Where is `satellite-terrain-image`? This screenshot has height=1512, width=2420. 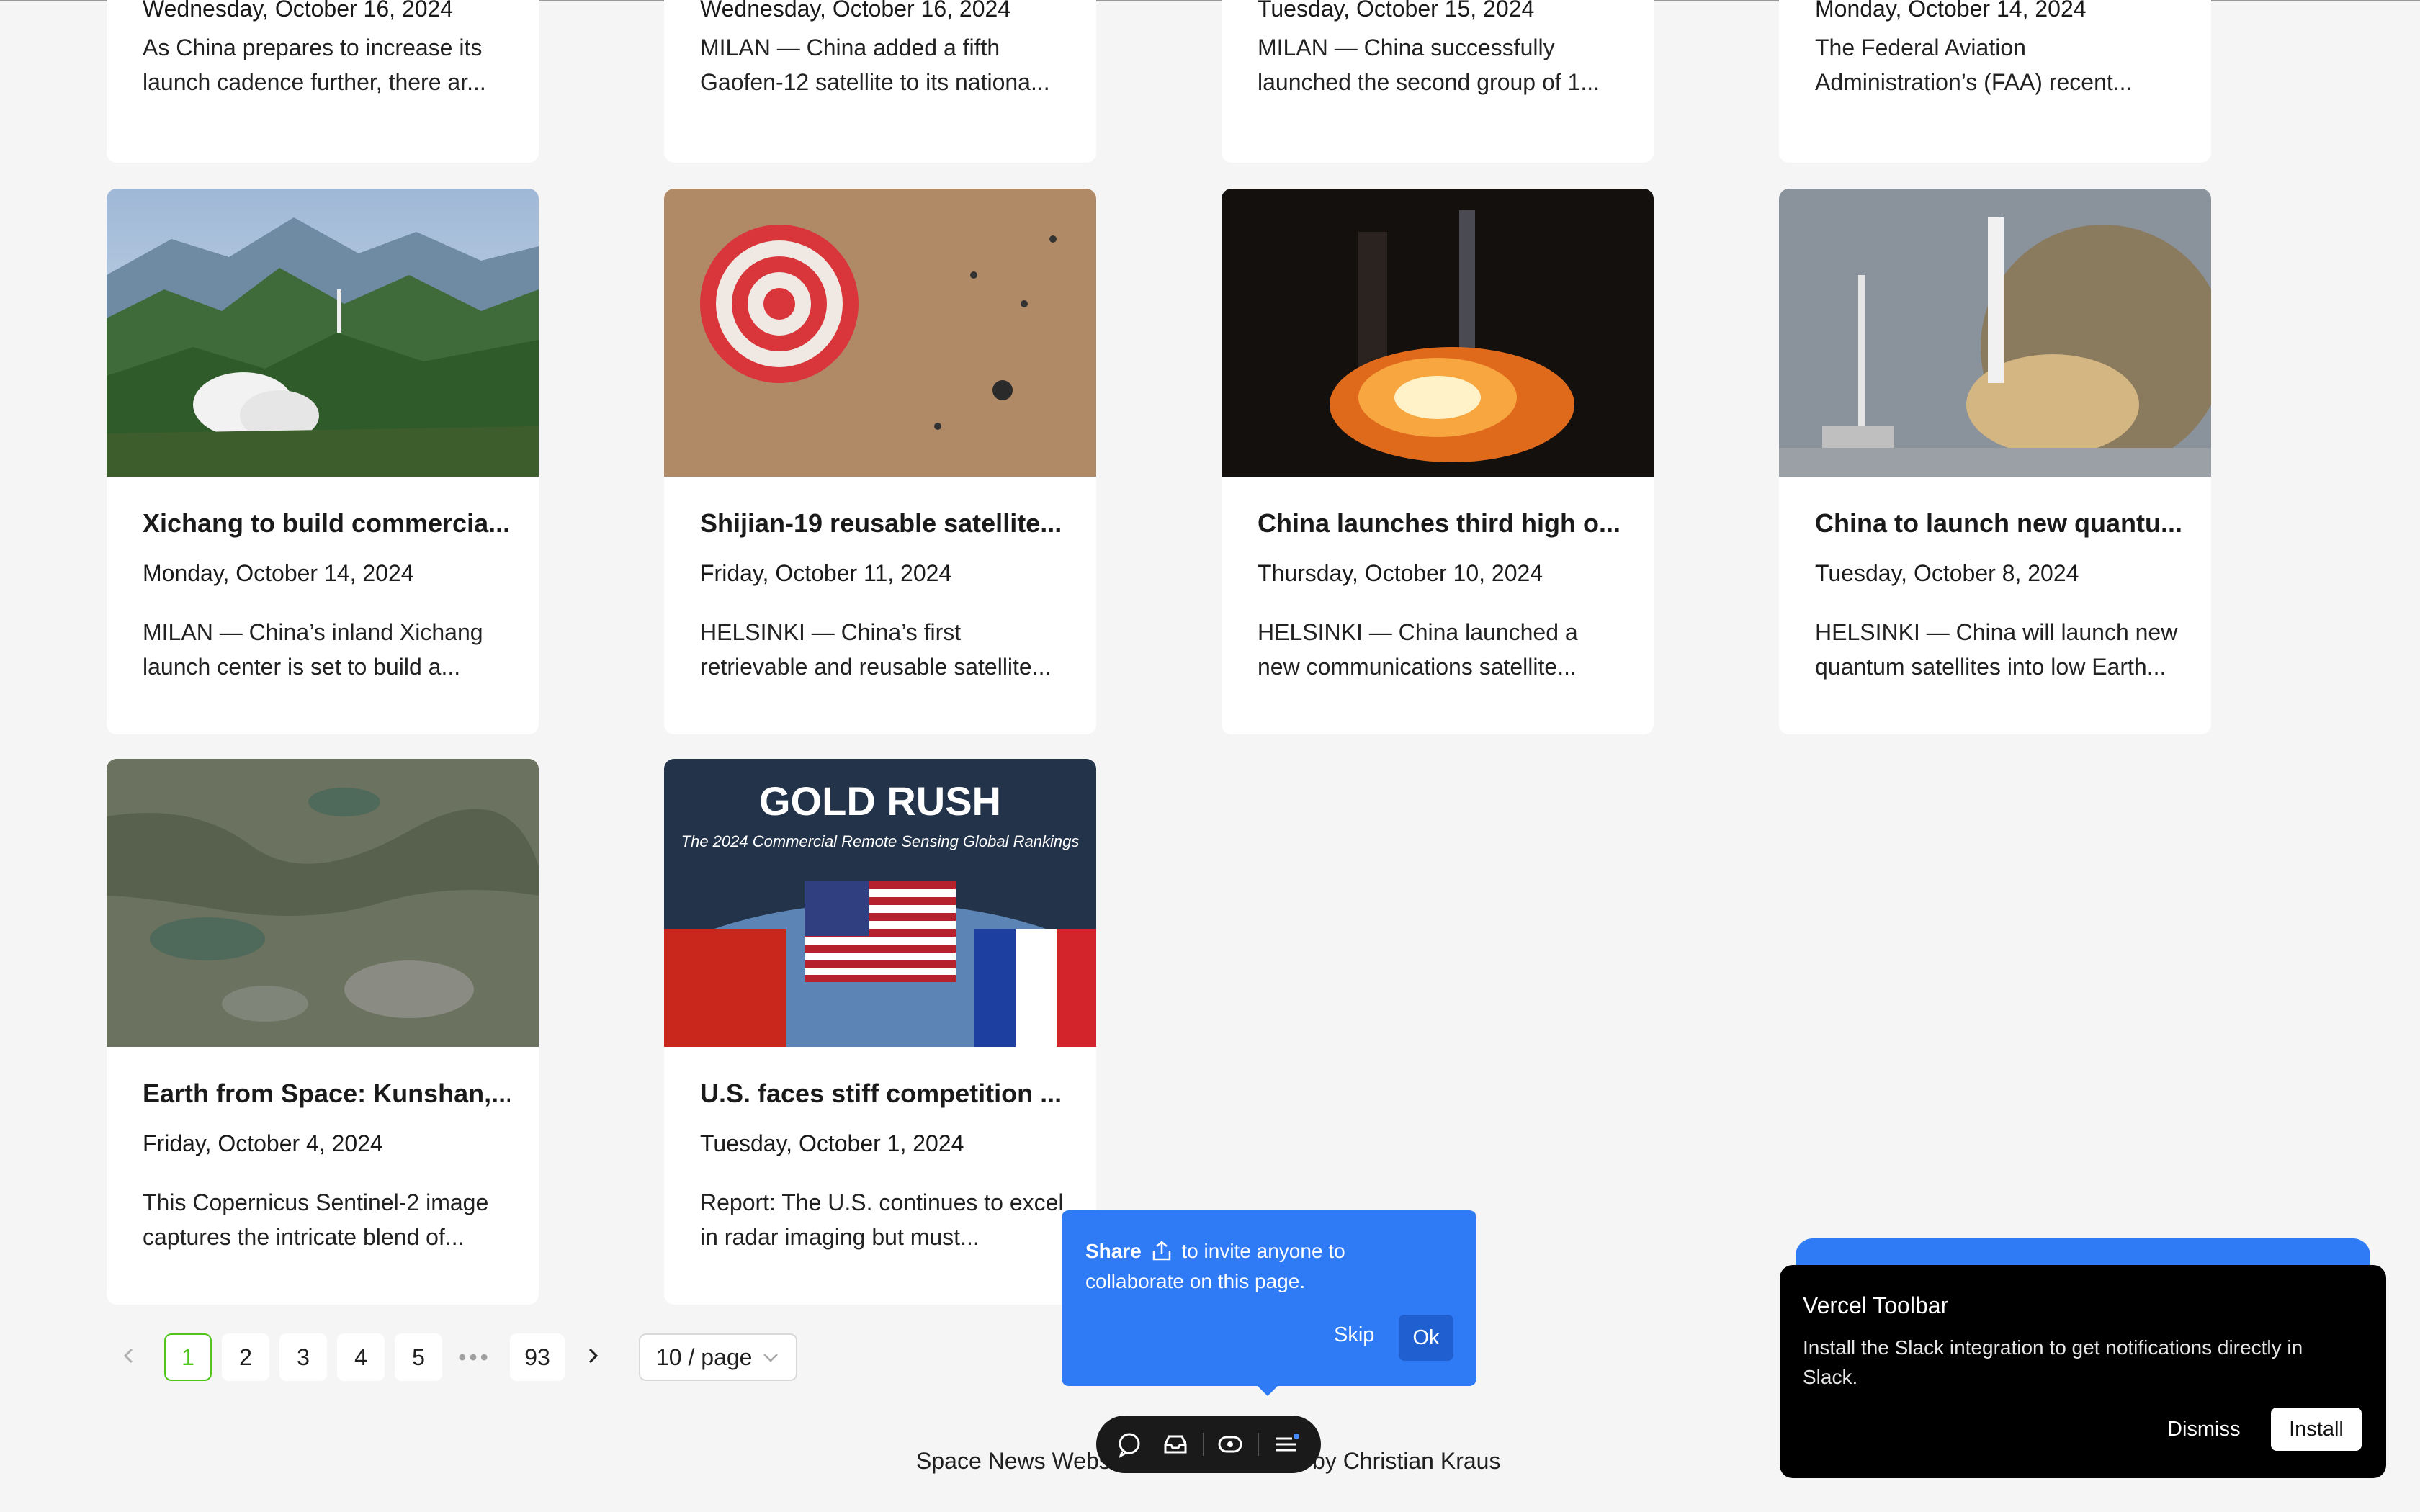 satellite-terrain-image is located at coordinates (323, 903).